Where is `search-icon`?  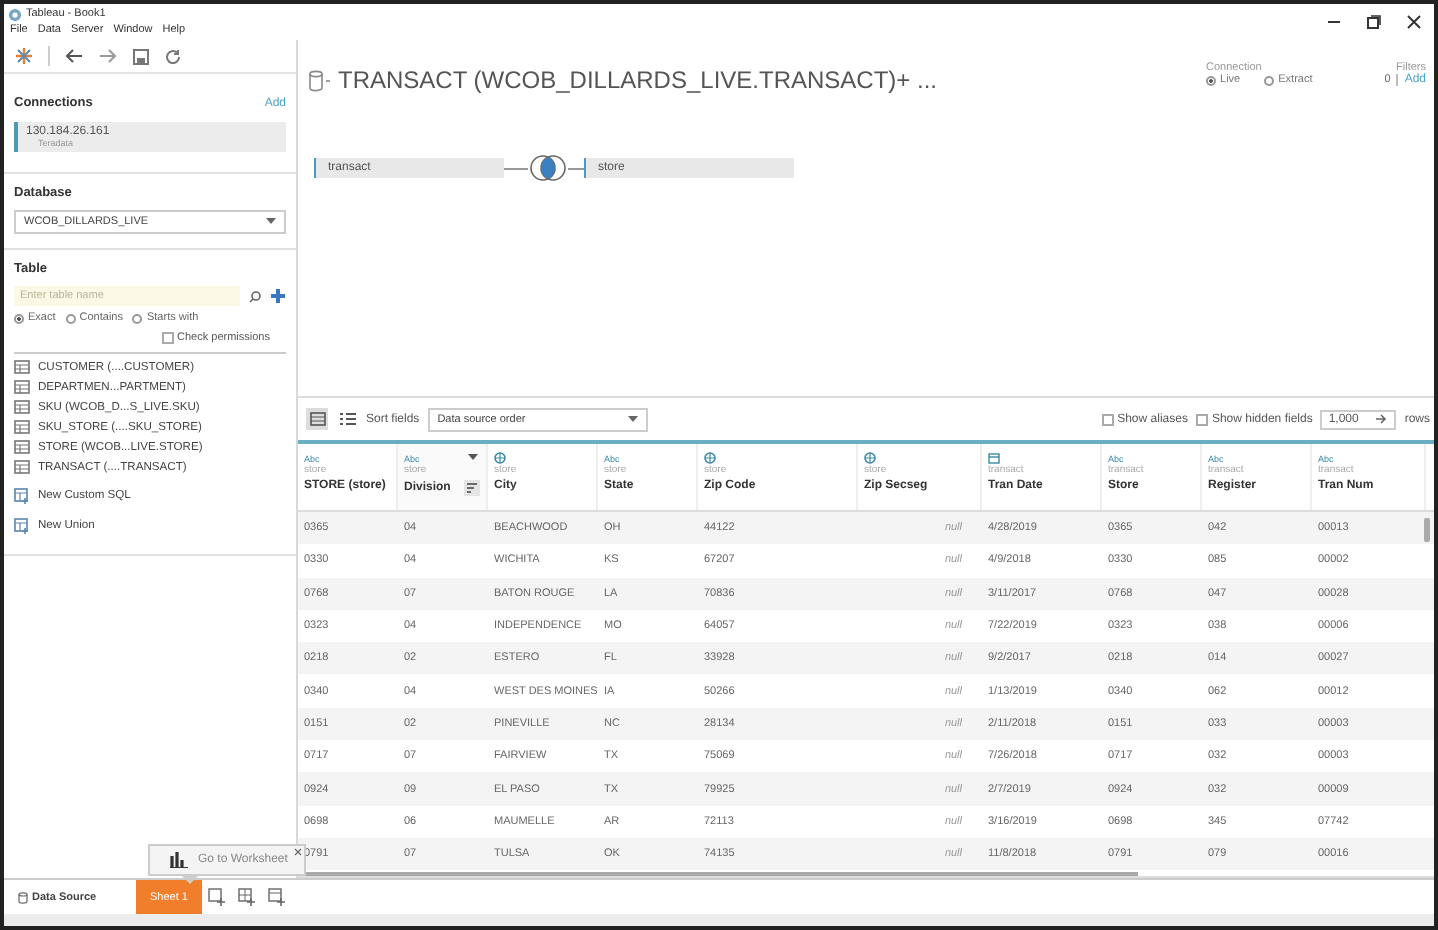 search-icon is located at coordinates (255, 296).